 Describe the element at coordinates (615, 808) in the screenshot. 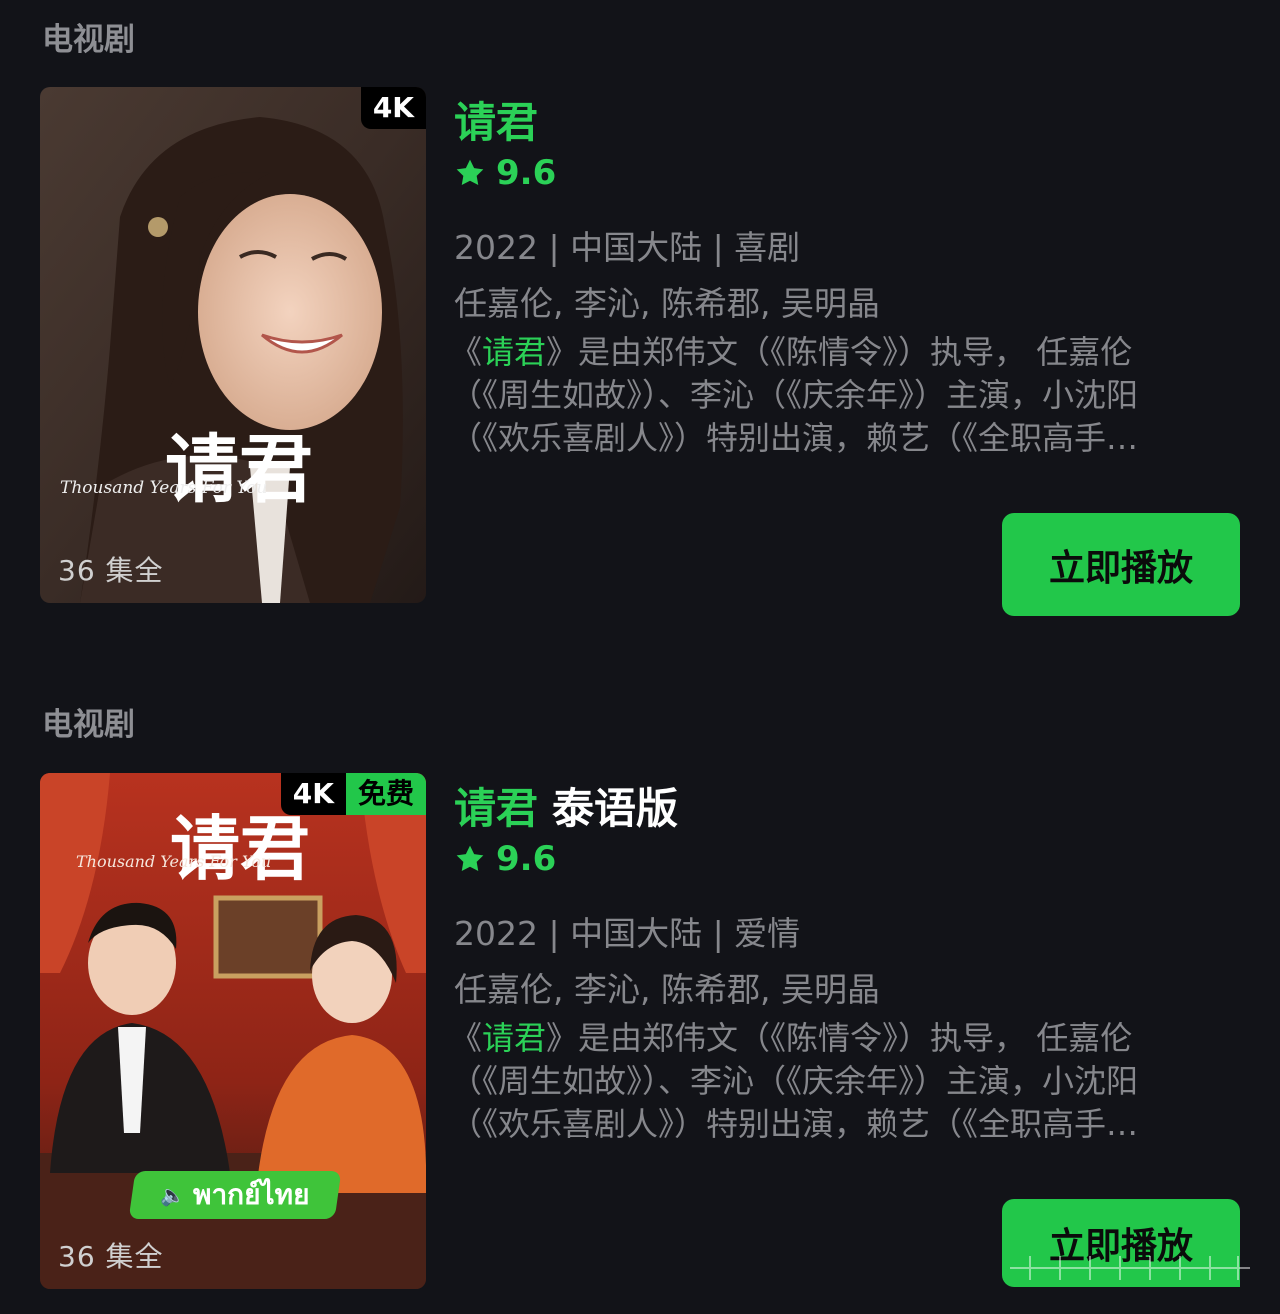

I see `show-title-sub: 泰语版` at that location.